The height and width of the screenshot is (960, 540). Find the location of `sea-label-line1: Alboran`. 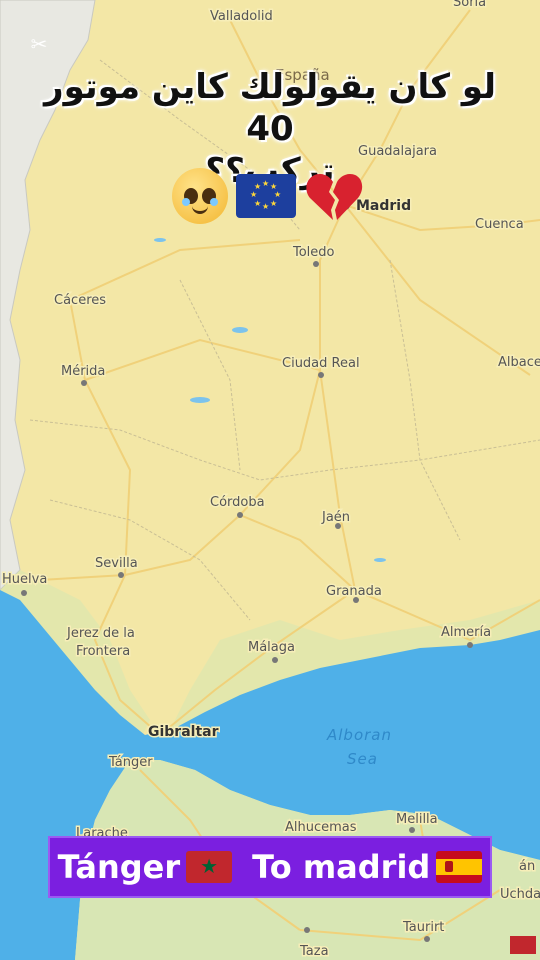

sea-label-line1: Alboran is located at coordinates (359, 735).